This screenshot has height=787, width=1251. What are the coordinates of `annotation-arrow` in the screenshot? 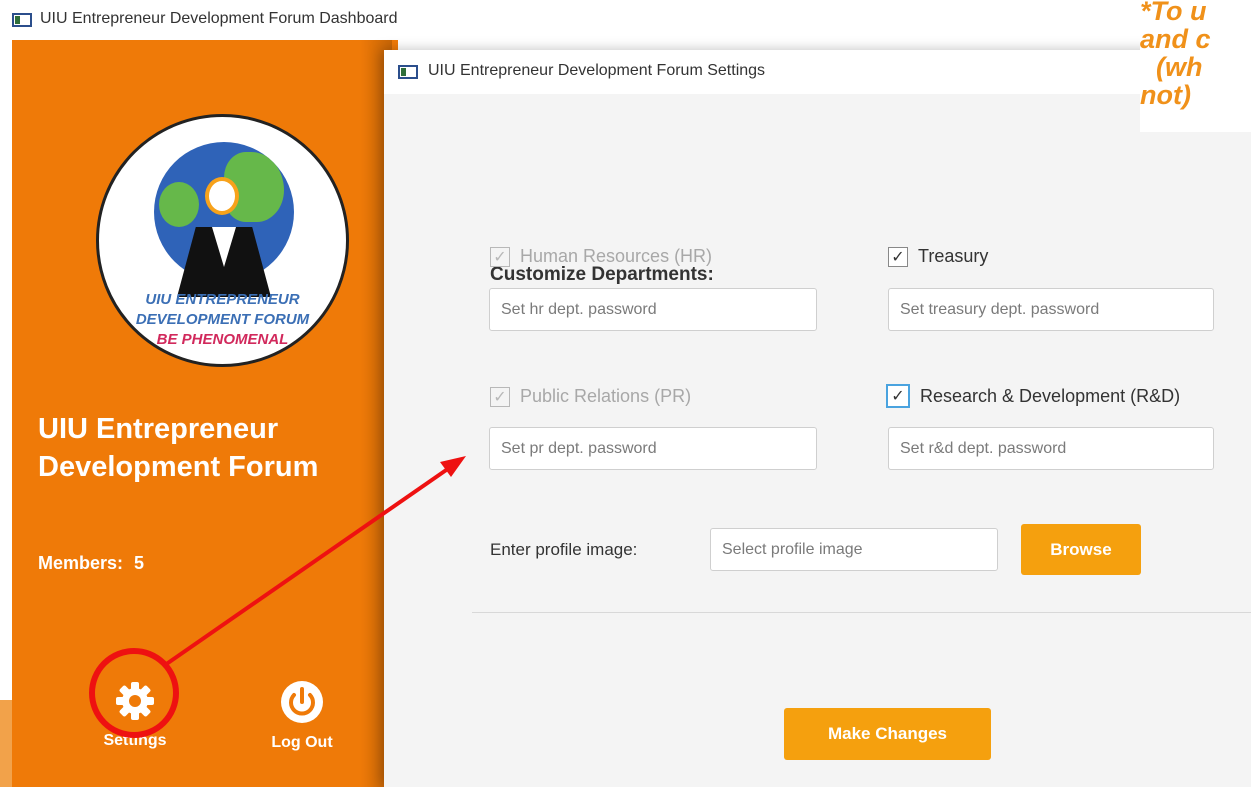 It's located at (314, 561).